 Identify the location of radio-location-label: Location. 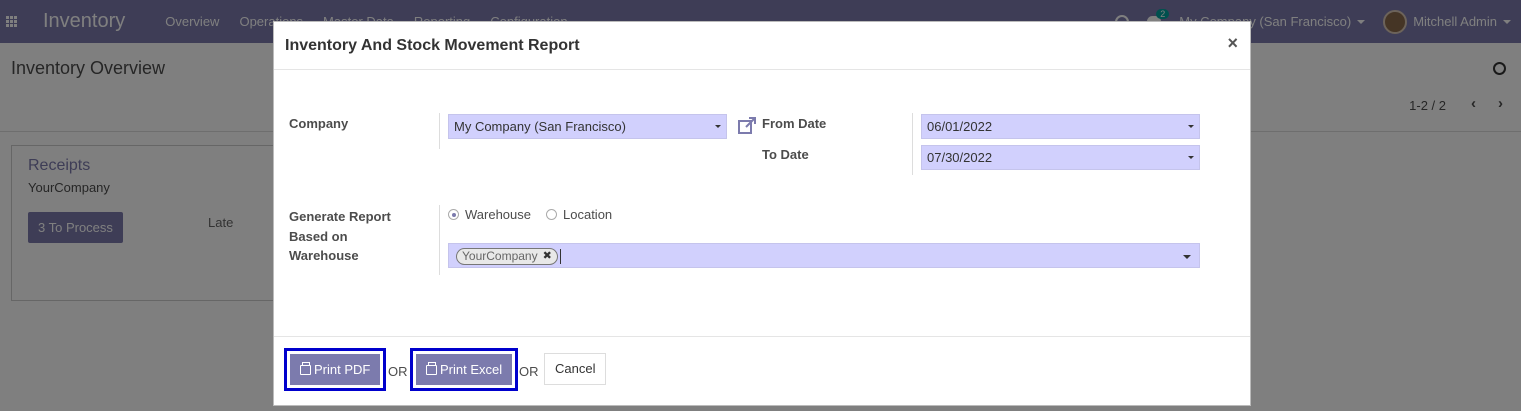
(588, 214).